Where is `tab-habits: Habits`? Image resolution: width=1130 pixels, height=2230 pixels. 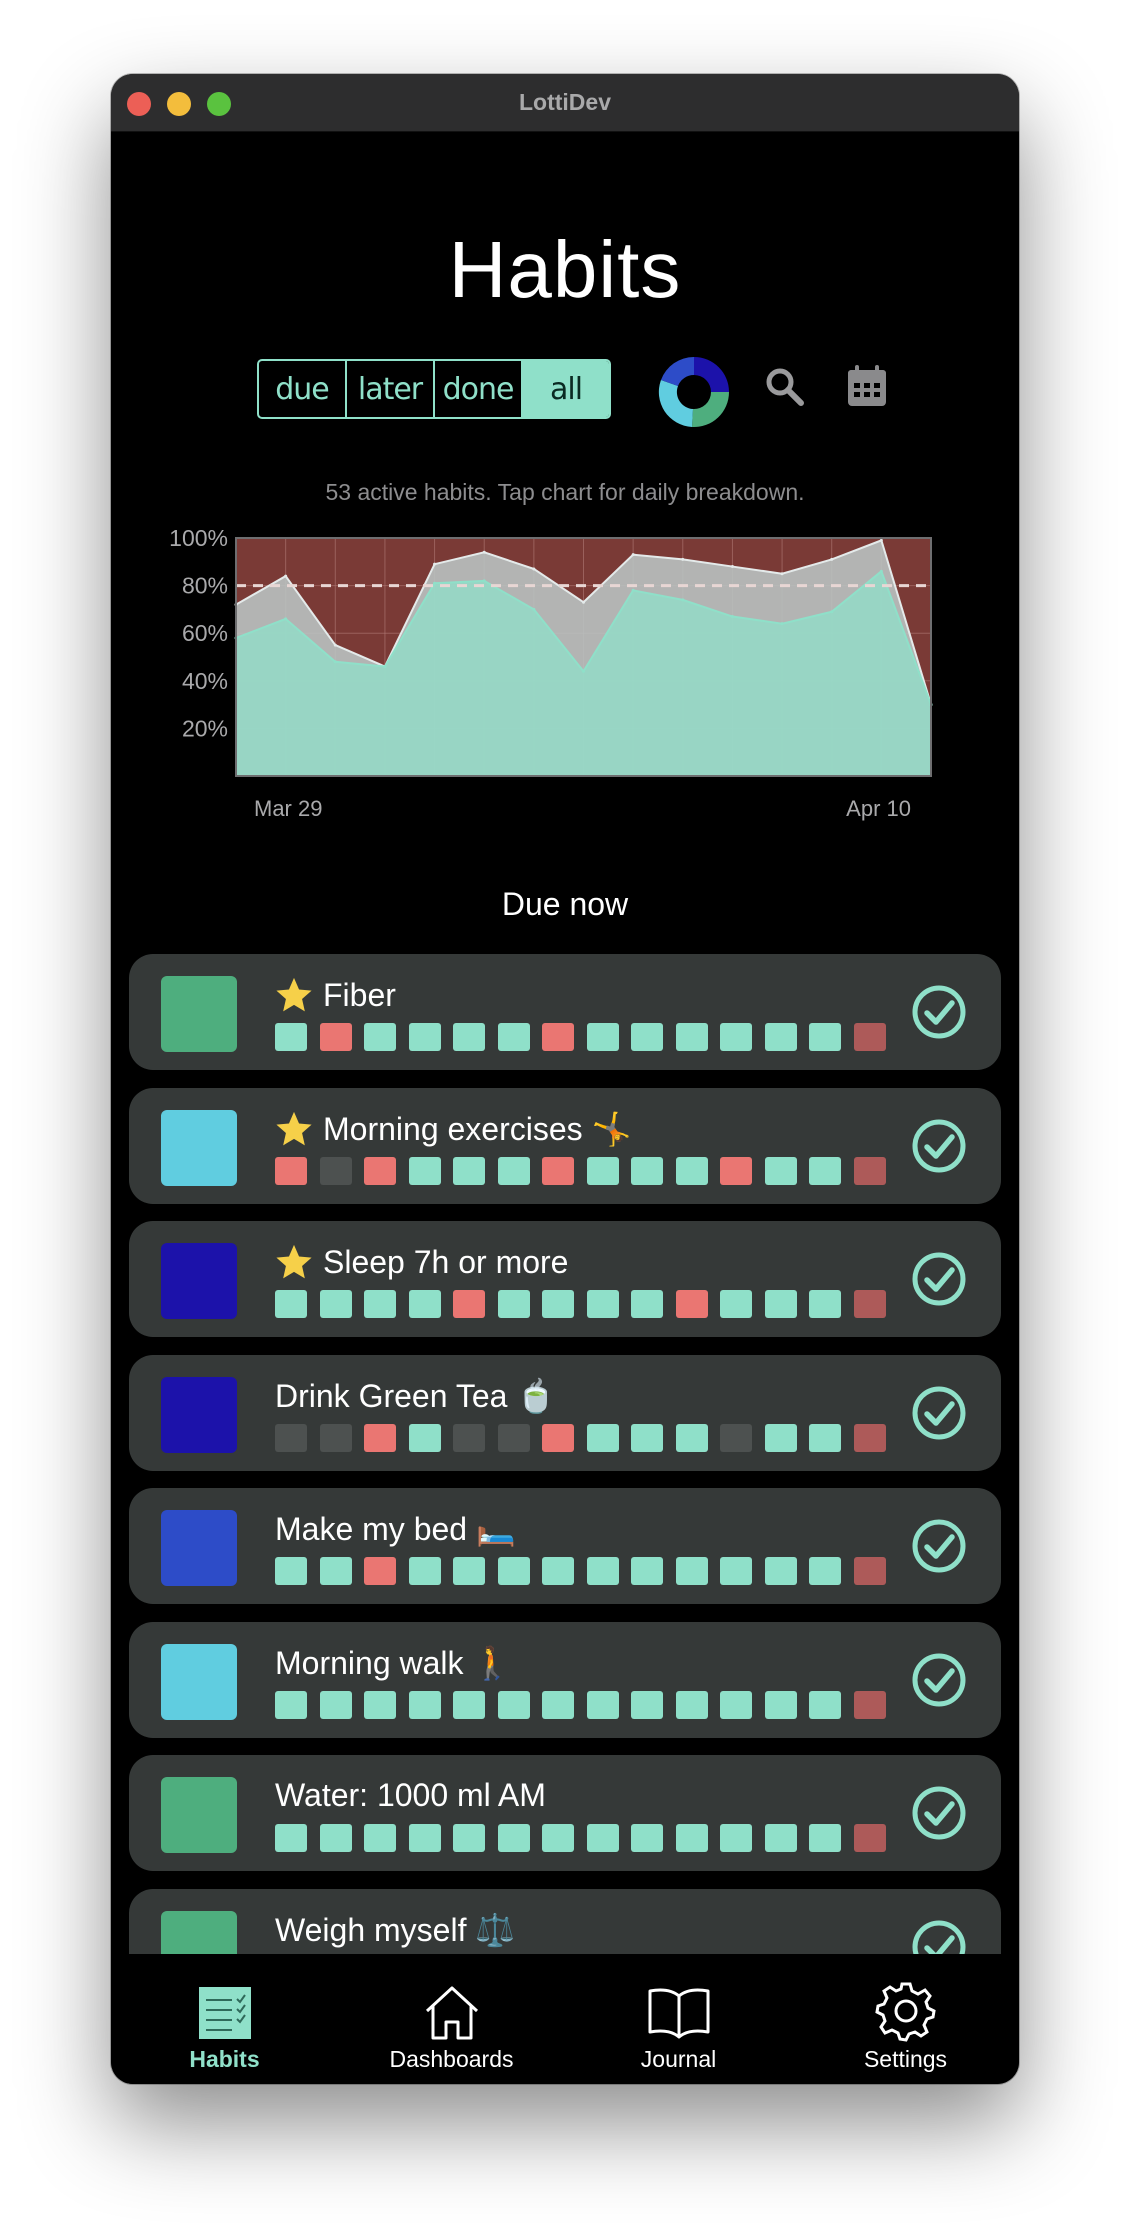 tab-habits: Habits is located at coordinates (224, 2029).